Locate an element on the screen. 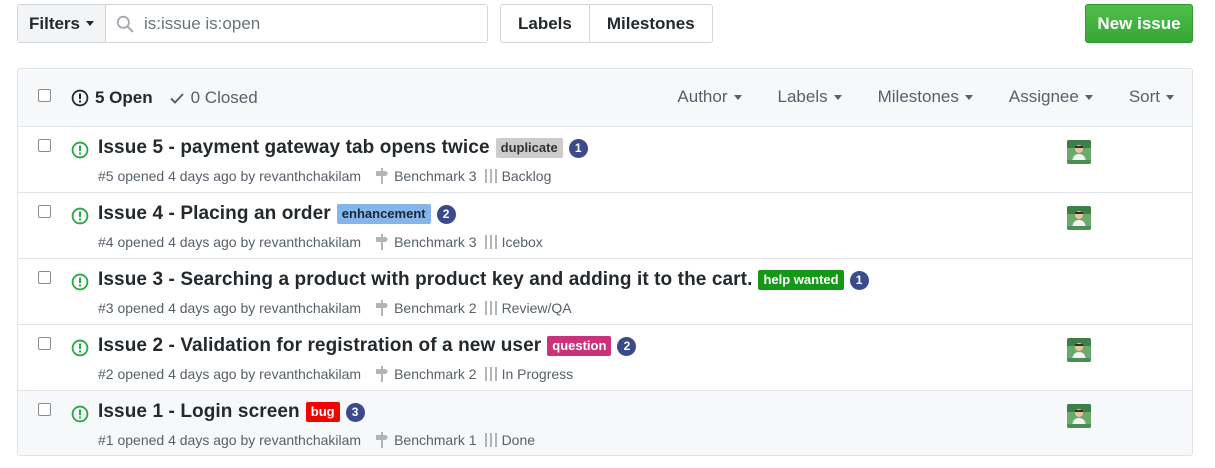 The image size is (1215, 468). project-column: Icebox is located at coordinates (522, 242).